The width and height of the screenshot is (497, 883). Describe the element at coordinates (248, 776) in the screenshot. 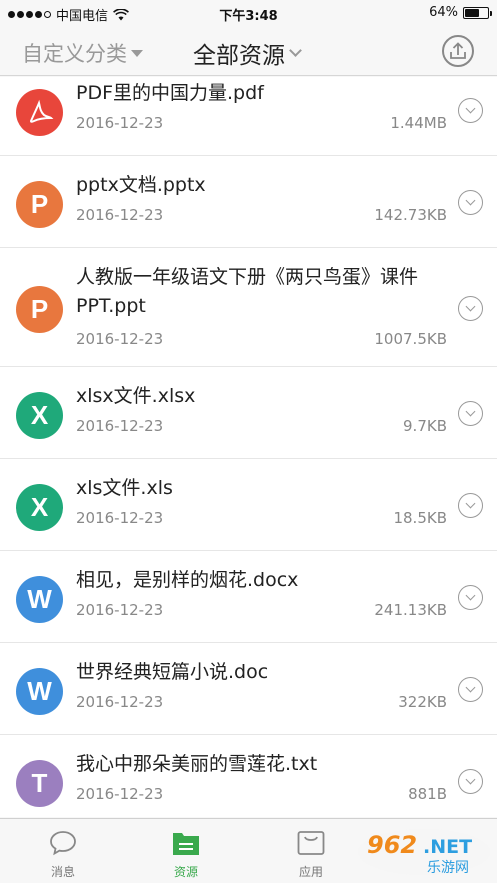

I see `file-row: T 我心中那朵美丽的雪莲花.txt 2016-12-23 881B` at that location.